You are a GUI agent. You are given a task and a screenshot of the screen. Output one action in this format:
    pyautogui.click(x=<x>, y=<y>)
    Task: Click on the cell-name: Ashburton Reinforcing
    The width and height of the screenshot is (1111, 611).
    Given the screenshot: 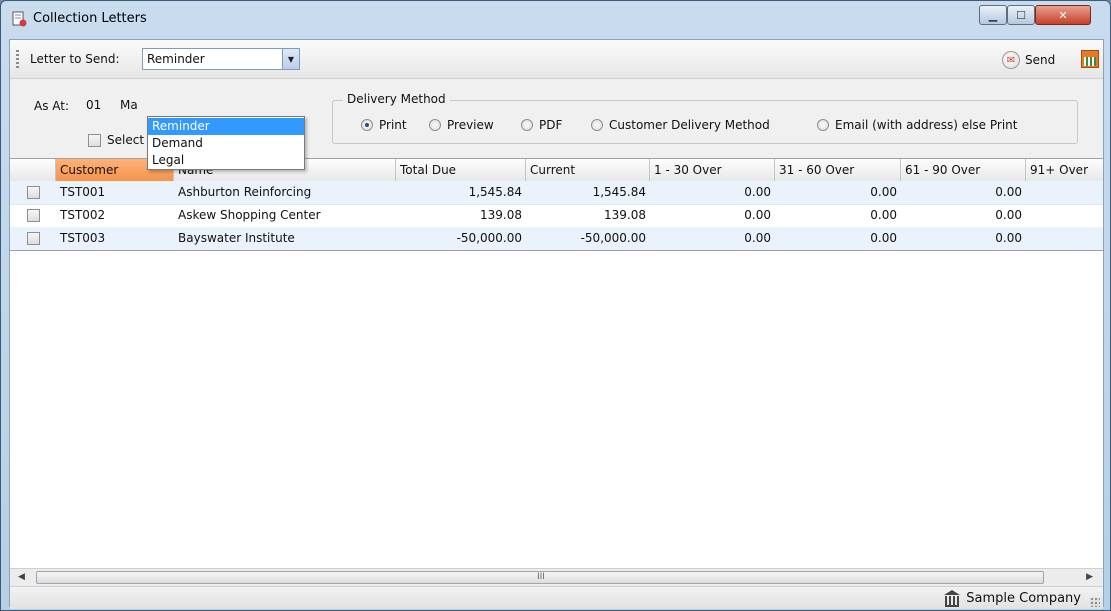 What is the action you would take?
    pyautogui.click(x=245, y=192)
    